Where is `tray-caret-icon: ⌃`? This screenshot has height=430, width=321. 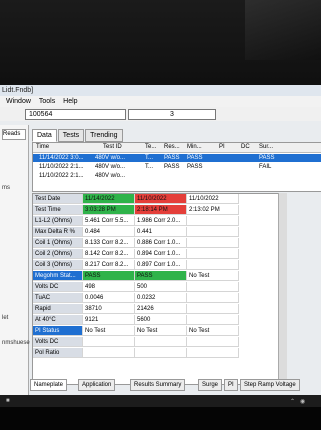 tray-caret-icon: ⌃ is located at coordinates (292, 401).